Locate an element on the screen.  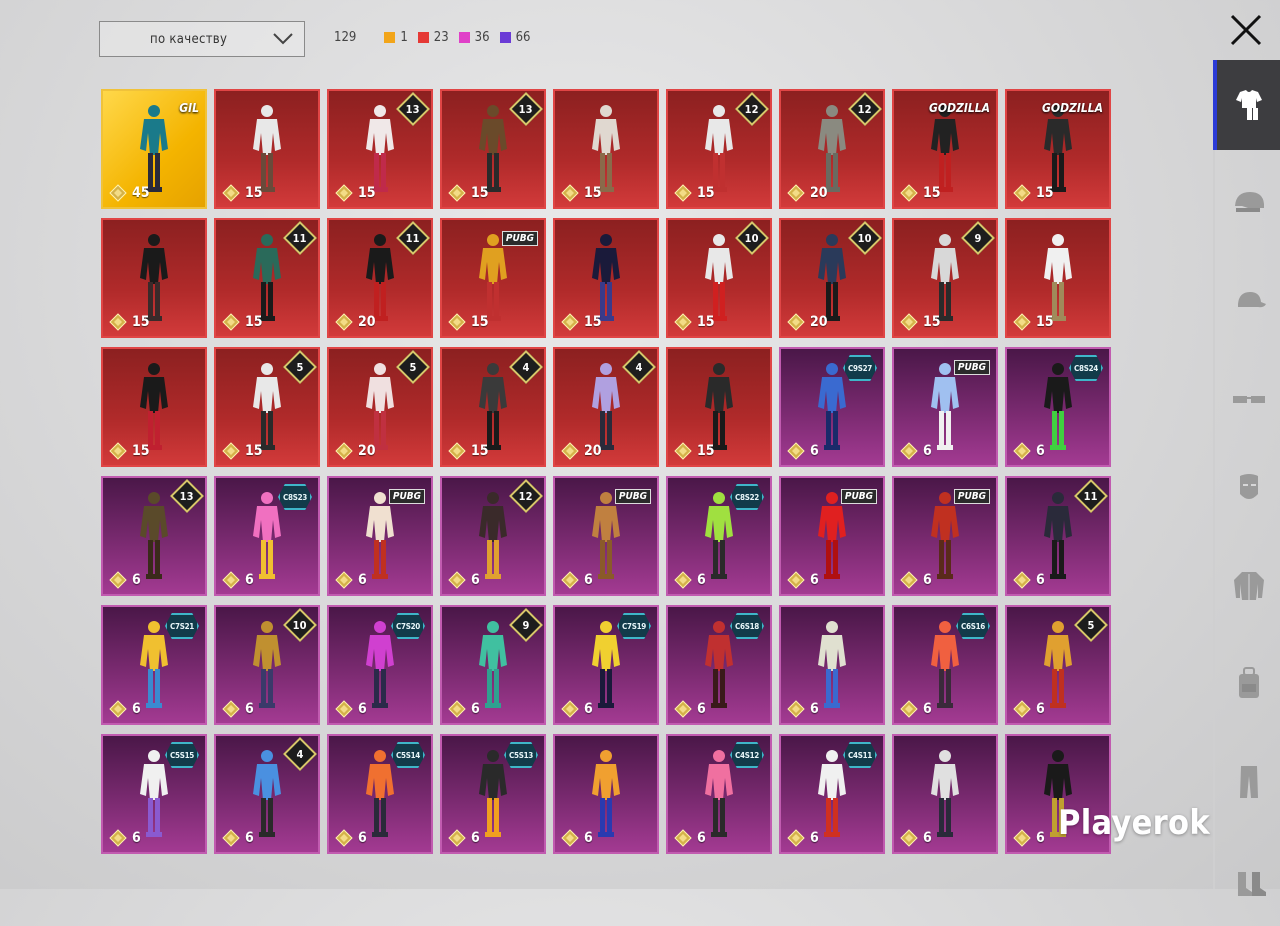
item-tile: C7S19 6 is located at coordinates (606, 665).